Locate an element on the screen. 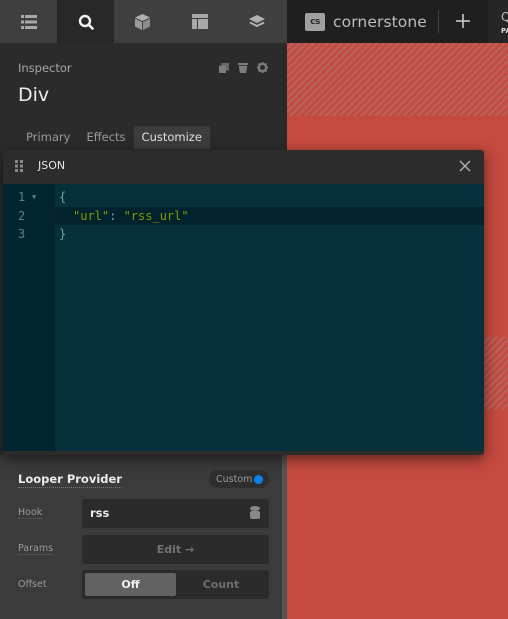  offset-label: Offset is located at coordinates (32, 584).